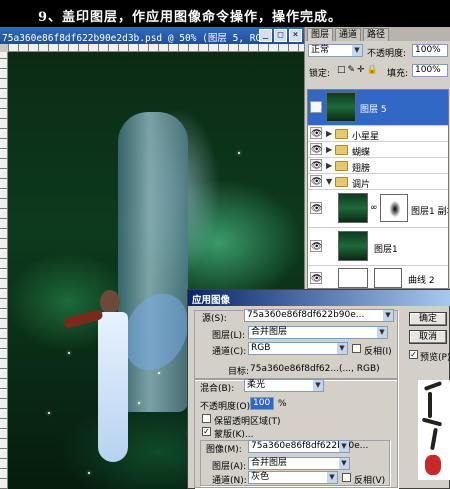 Image resolution: width=450 pixels, height=489 pixels. What do you see at coordinates (320, 74) in the screenshot?
I see `lock-label: 锁定:` at bounding box center [320, 74].